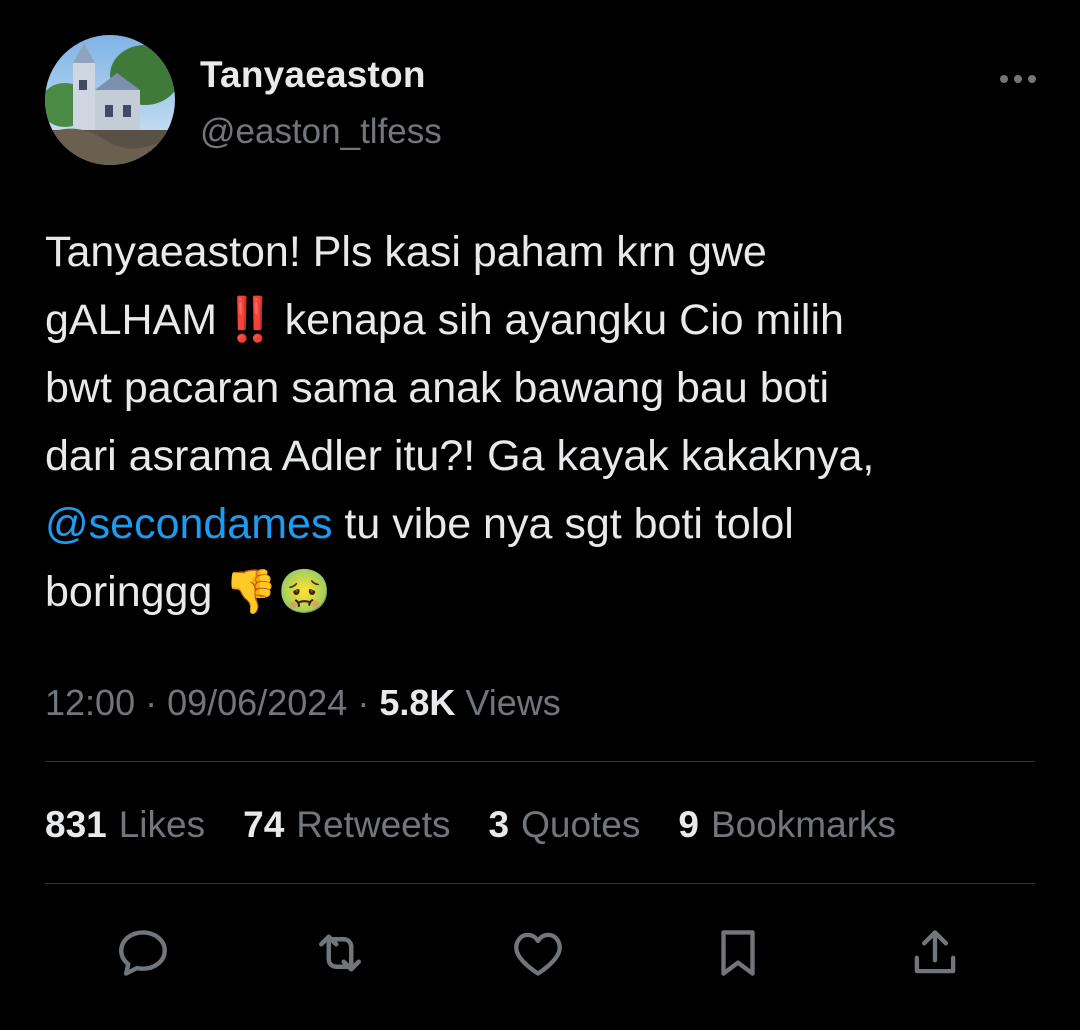 This screenshot has height=1030, width=1080. I want to click on tweet-line: Tanyaeaston! Pls kasi paham krn gwe, so click(406, 252).